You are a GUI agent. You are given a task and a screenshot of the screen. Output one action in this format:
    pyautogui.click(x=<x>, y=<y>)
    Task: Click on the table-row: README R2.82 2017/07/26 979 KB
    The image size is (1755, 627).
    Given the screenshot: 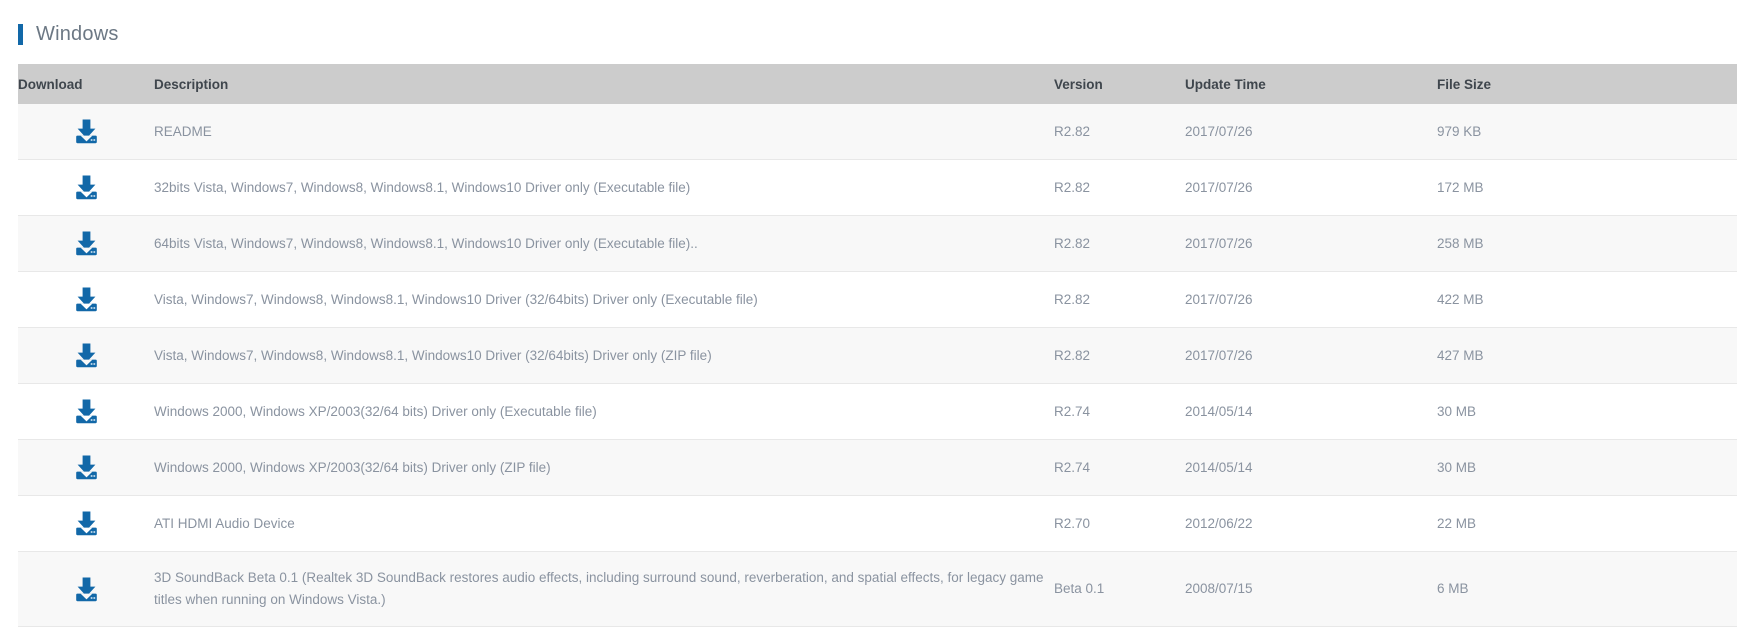 What is the action you would take?
    pyautogui.click(x=877, y=132)
    